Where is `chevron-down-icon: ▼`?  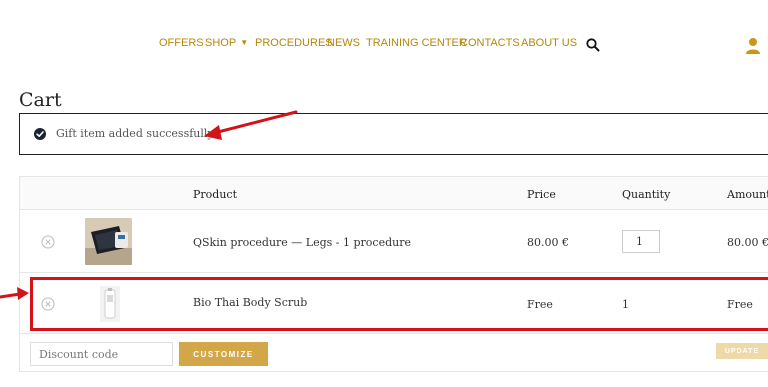 chevron-down-icon: ▼ is located at coordinates (244, 42).